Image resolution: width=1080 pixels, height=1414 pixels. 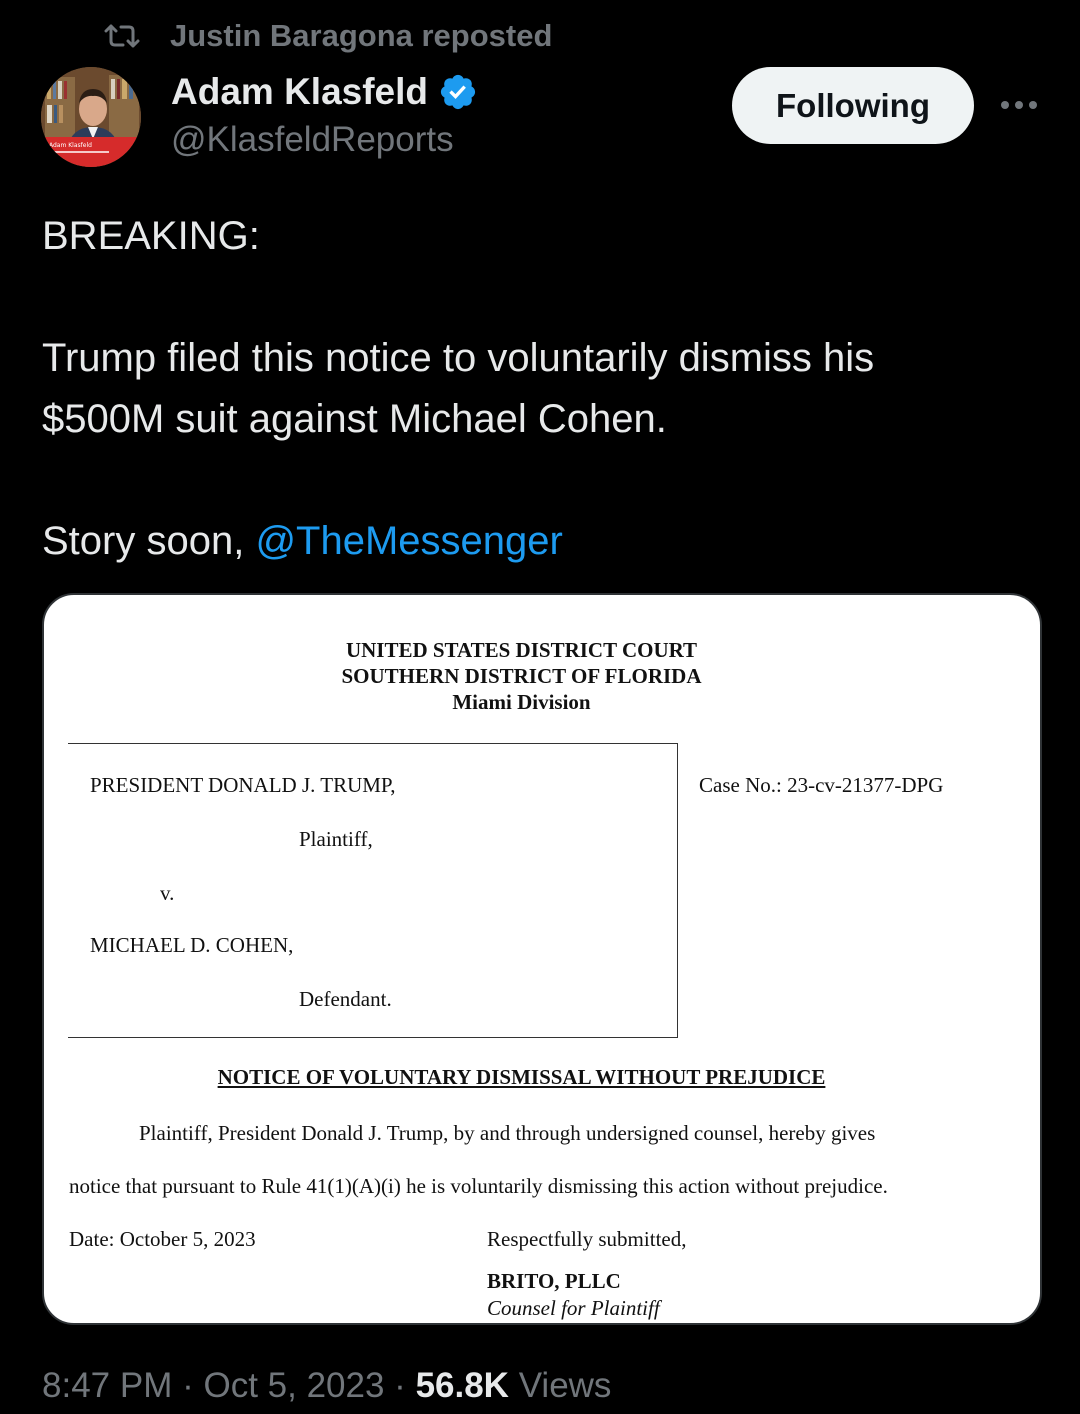 What do you see at coordinates (324, 140) in the screenshot?
I see `author-handle: @KlasfeldReports` at bounding box center [324, 140].